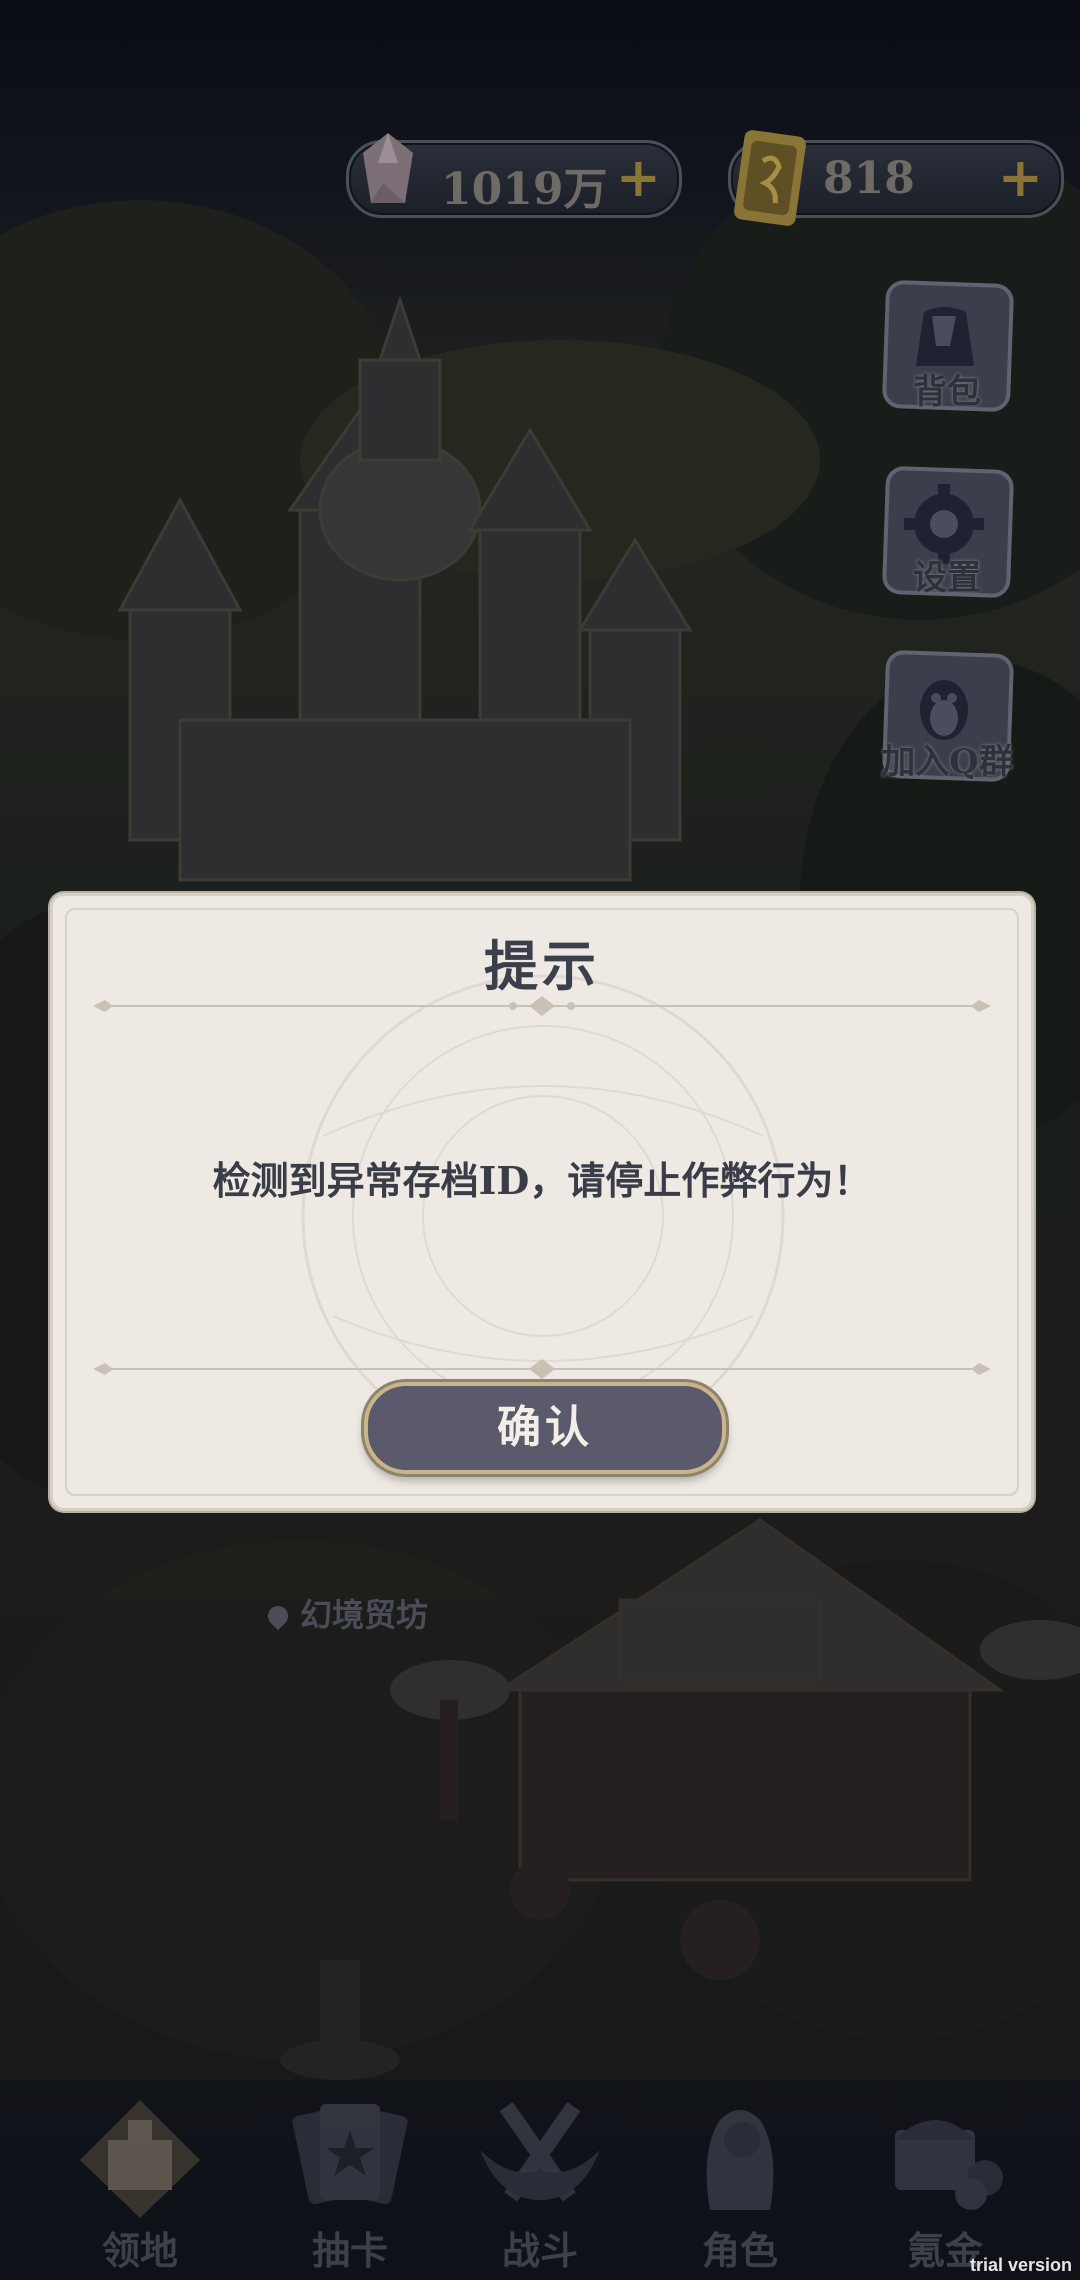 Image resolution: width=1080 pixels, height=2280 pixels. What do you see at coordinates (542, 1369) in the screenshot?
I see `bottom-divider` at bounding box center [542, 1369].